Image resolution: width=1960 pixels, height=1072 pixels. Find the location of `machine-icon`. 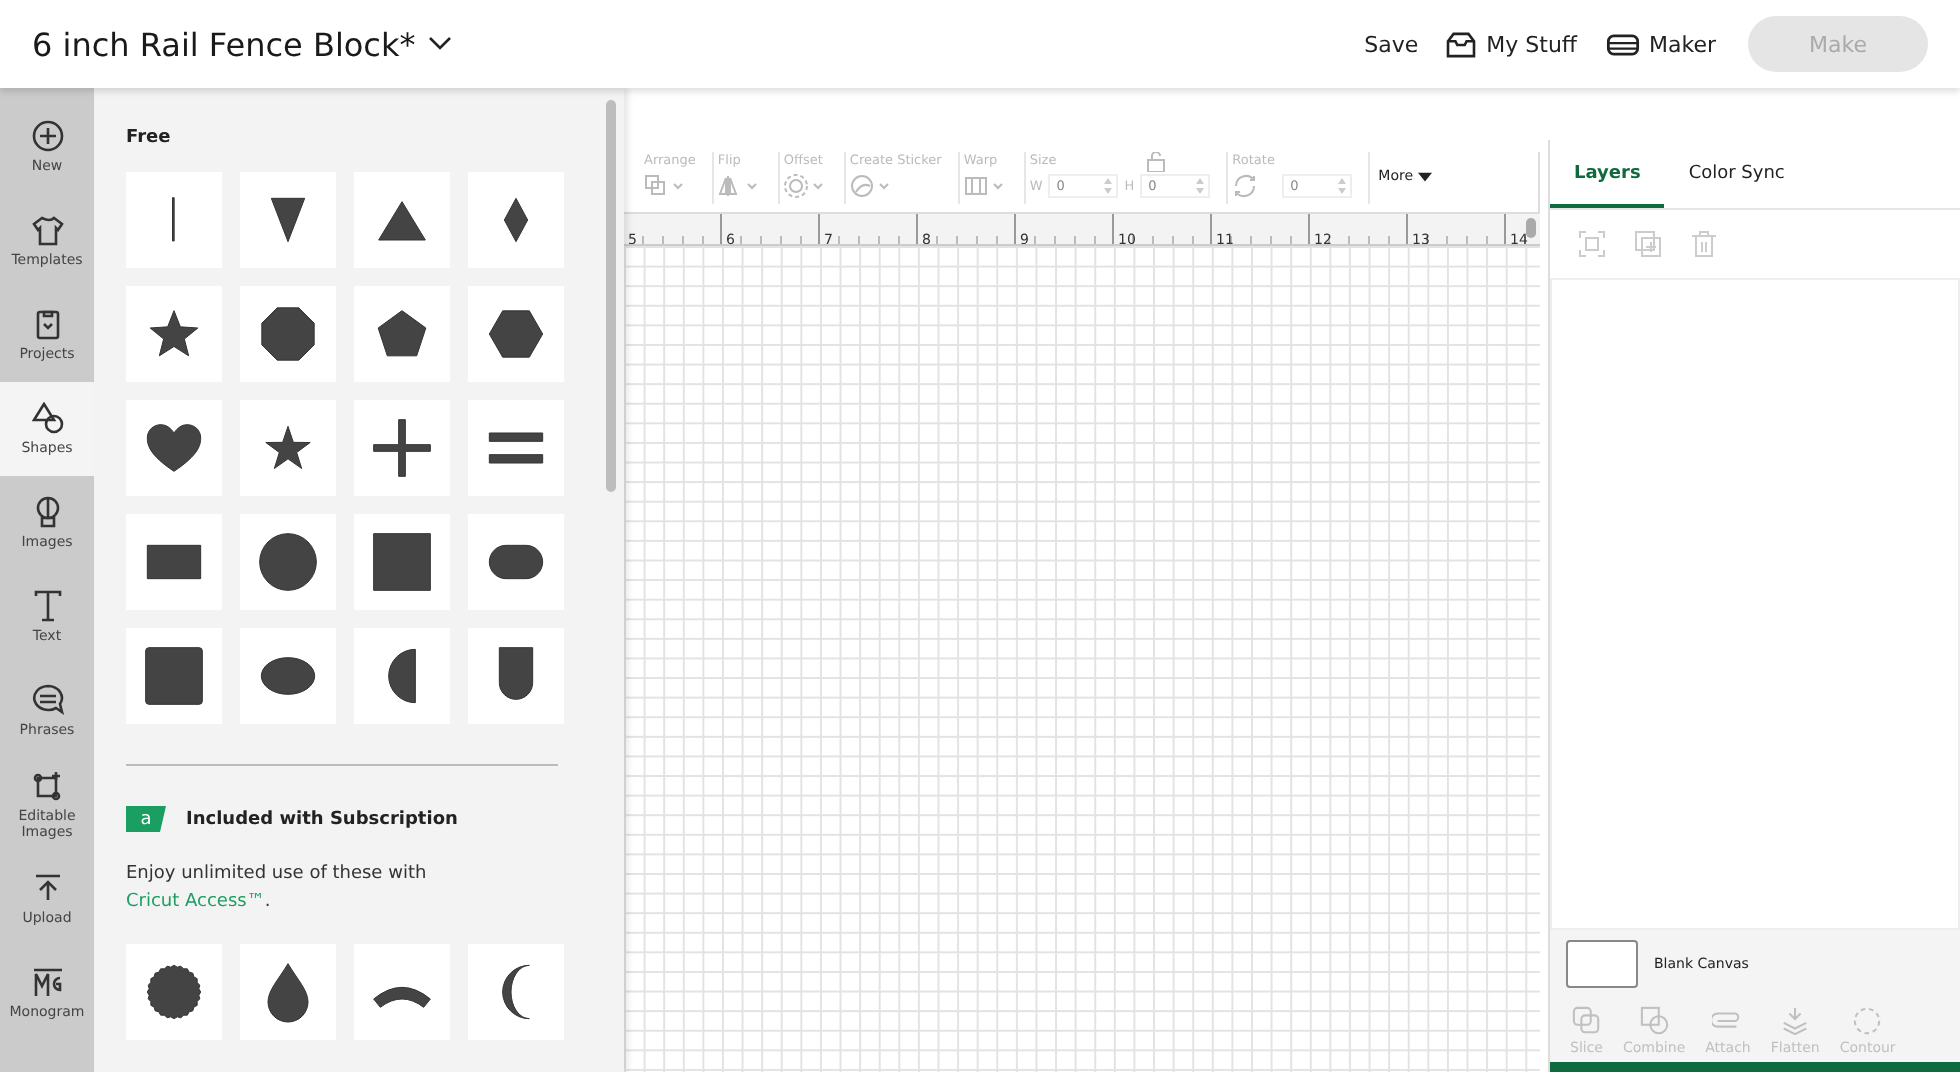

machine-icon is located at coordinates (1622, 44).